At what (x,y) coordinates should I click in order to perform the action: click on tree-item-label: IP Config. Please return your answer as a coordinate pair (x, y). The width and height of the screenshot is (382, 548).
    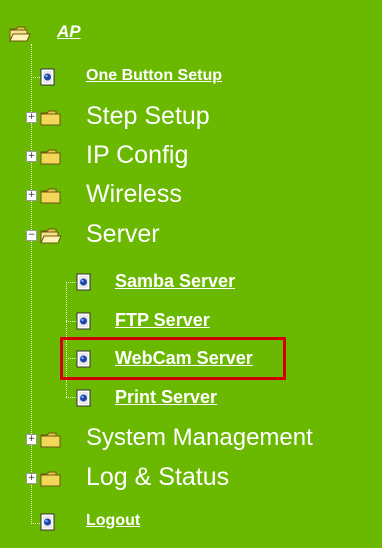
    Looking at the image, I should click on (137, 155).